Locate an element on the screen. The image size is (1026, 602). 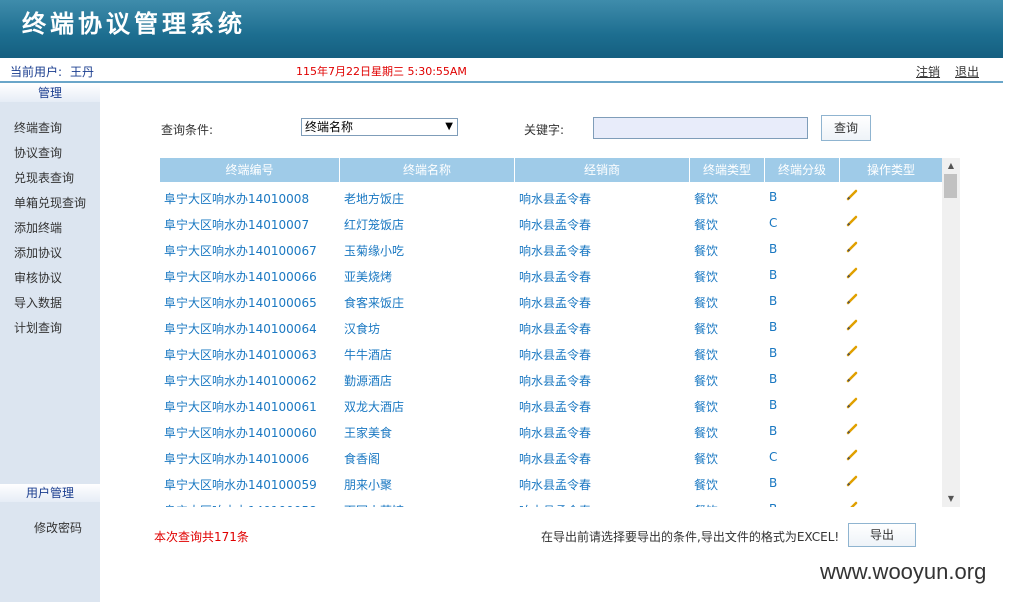
cell-terminal-code: 阜宁大区响水办140100065 is located at coordinates (240, 302).